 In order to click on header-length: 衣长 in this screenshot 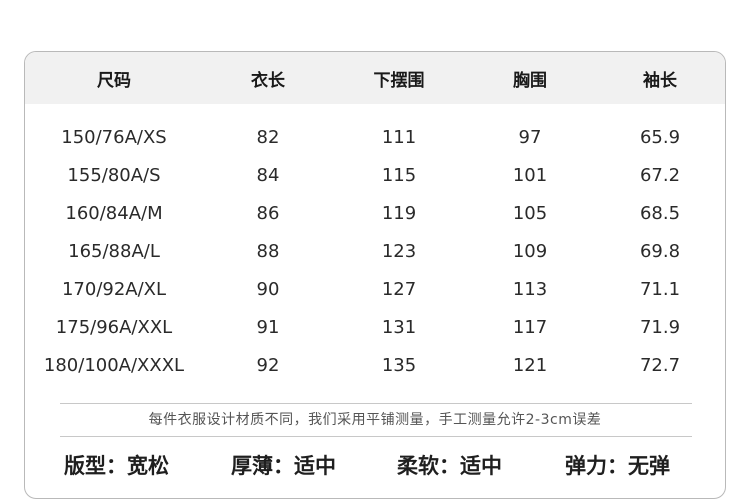, I will do `click(268, 81)`.